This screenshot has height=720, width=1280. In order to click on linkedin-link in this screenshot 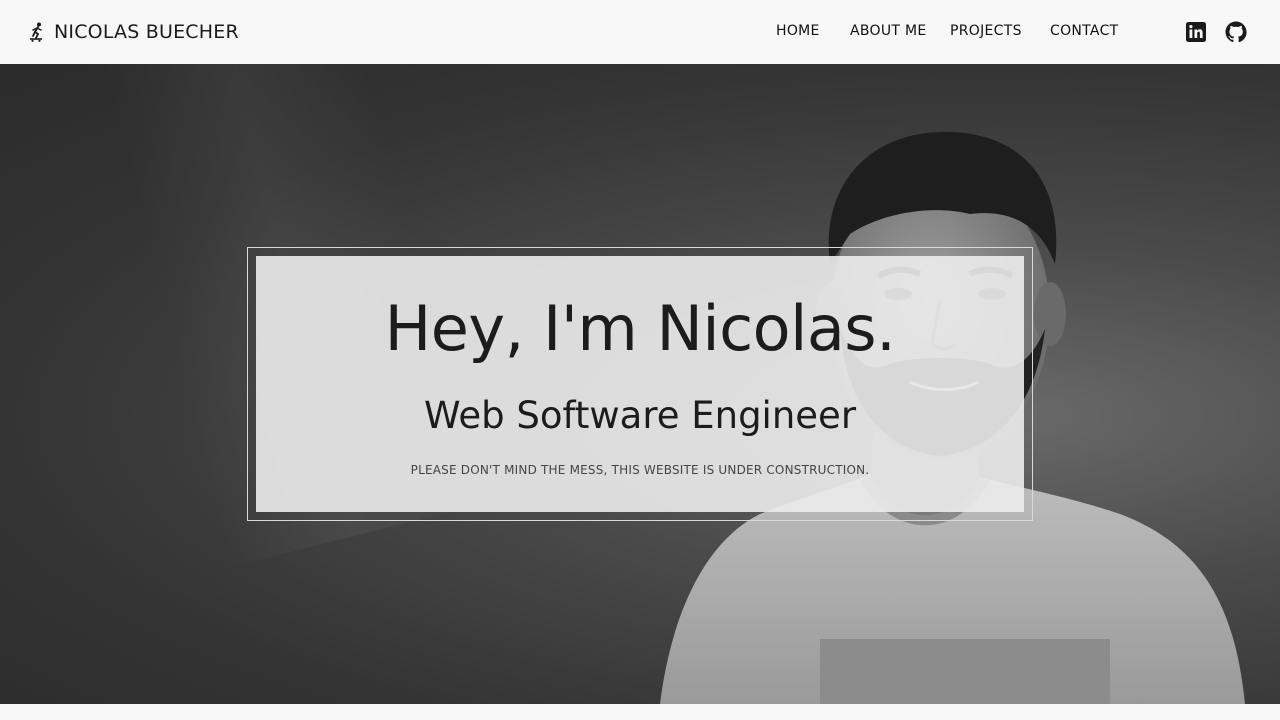, I will do `click(1196, 32)`.